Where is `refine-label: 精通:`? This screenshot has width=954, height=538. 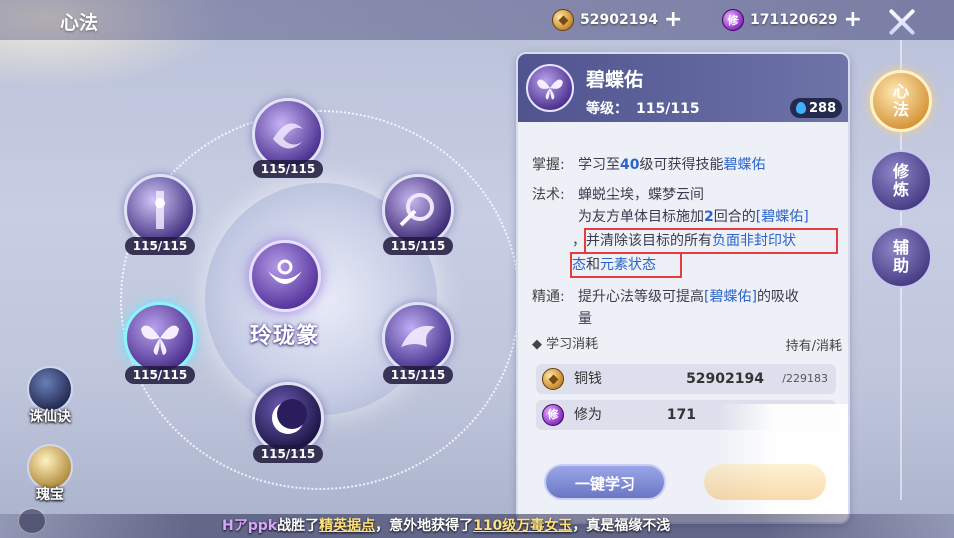 refine-label: 精通: is located at coordinates (548, 297).